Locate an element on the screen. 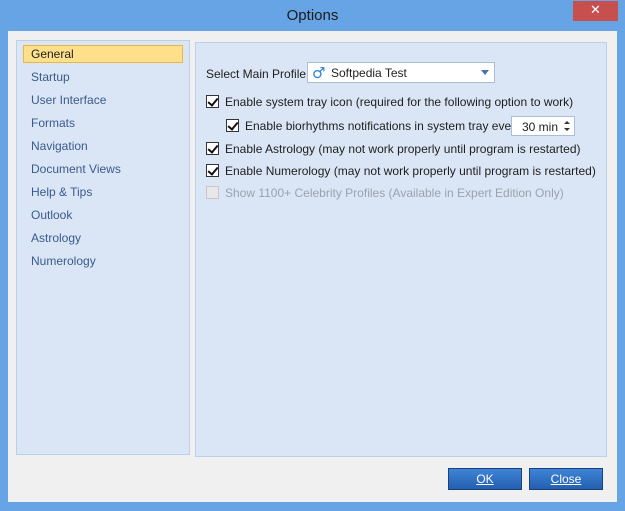 This screenshot has height=511, width=625. nav-item-user-interface: User Interface is located at coordinates (103, 100).